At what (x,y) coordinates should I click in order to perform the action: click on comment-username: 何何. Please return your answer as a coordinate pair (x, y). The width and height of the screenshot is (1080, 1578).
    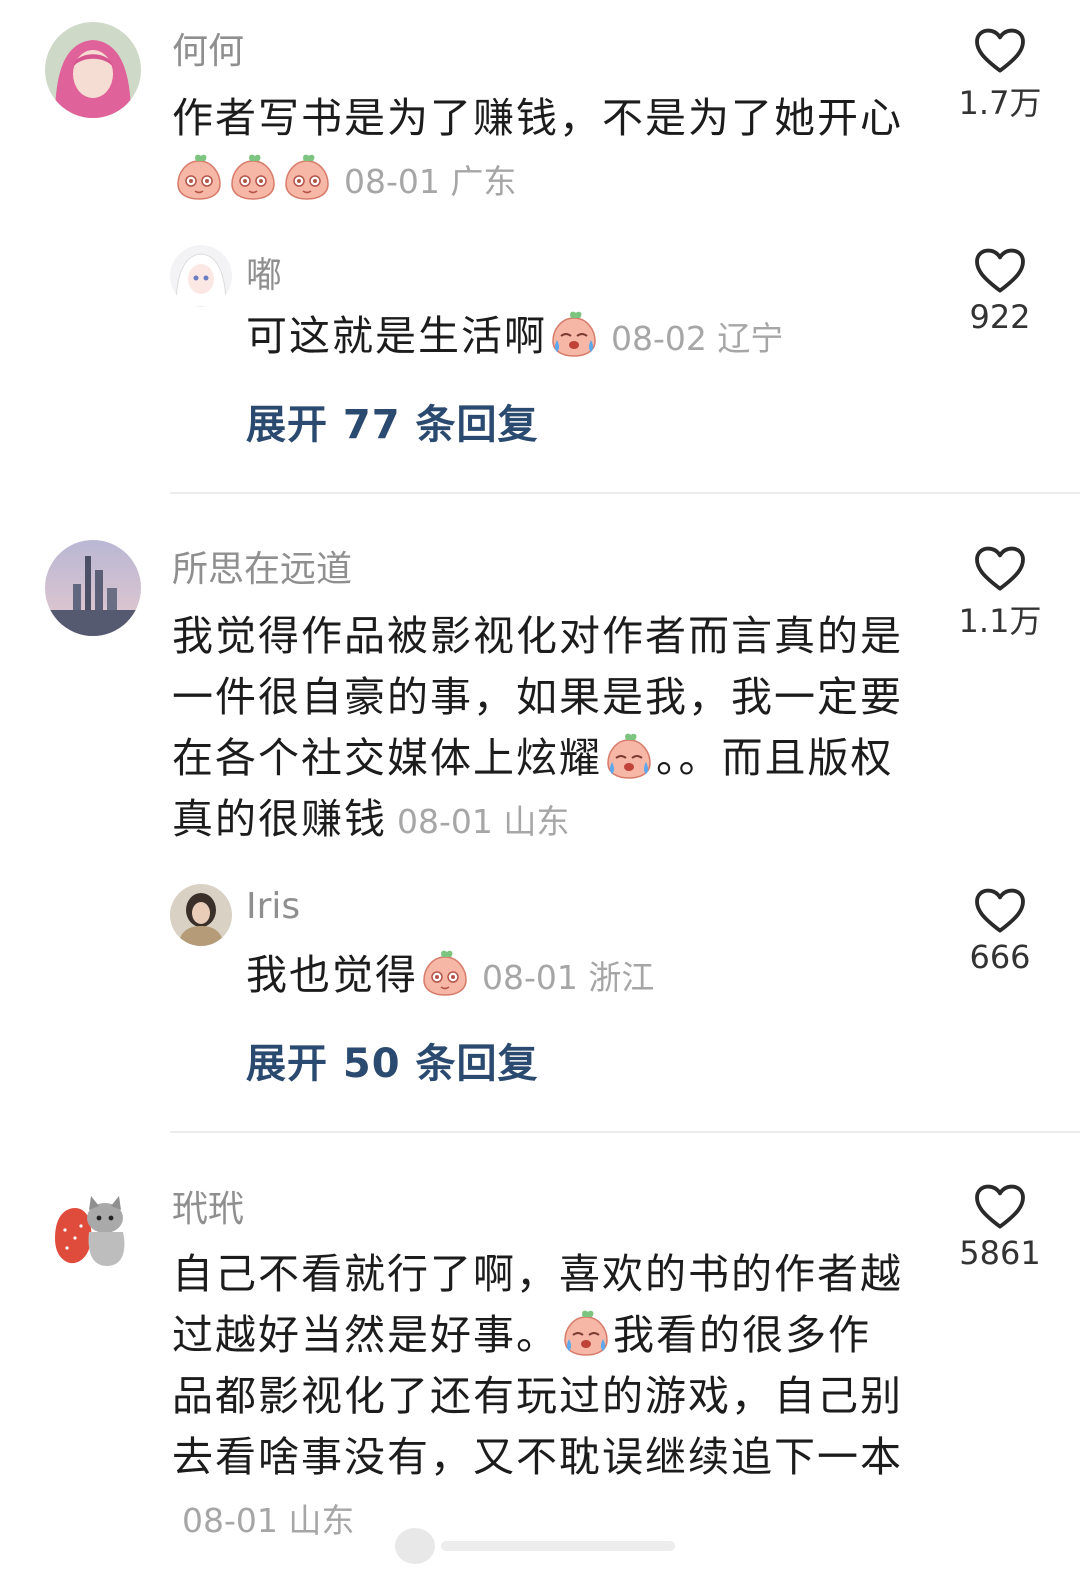
    Looking at the image, I should click on (208, 48).